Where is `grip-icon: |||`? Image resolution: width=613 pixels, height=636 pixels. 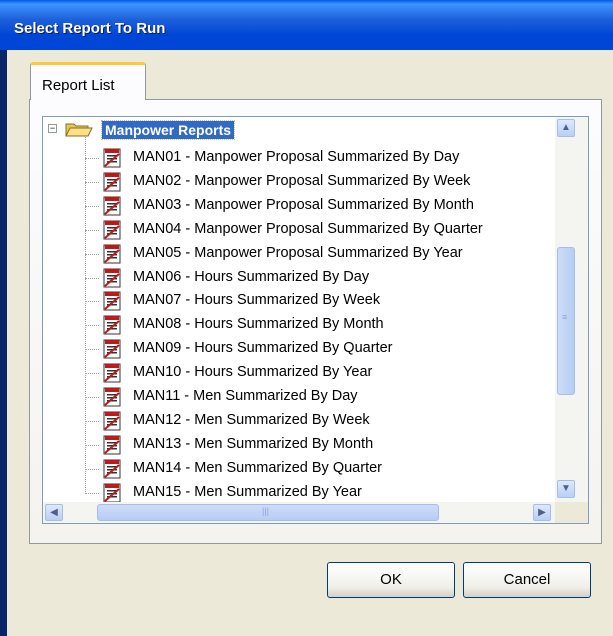
grip-icon: ||| is located at coordinates (266, 511).